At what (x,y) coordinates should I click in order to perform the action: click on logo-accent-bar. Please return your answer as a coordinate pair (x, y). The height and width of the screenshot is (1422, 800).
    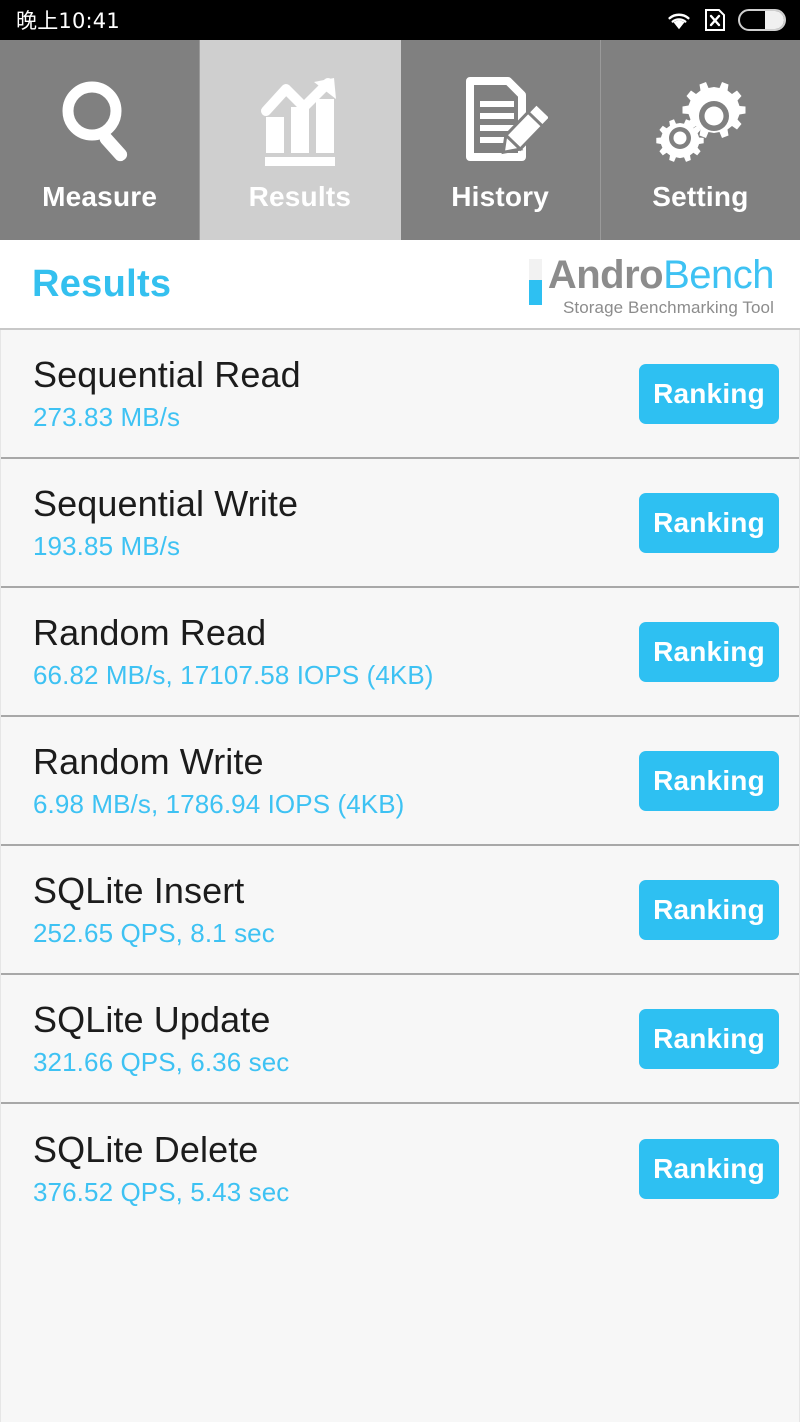
    Looking at the image, I should click on (535, 281).